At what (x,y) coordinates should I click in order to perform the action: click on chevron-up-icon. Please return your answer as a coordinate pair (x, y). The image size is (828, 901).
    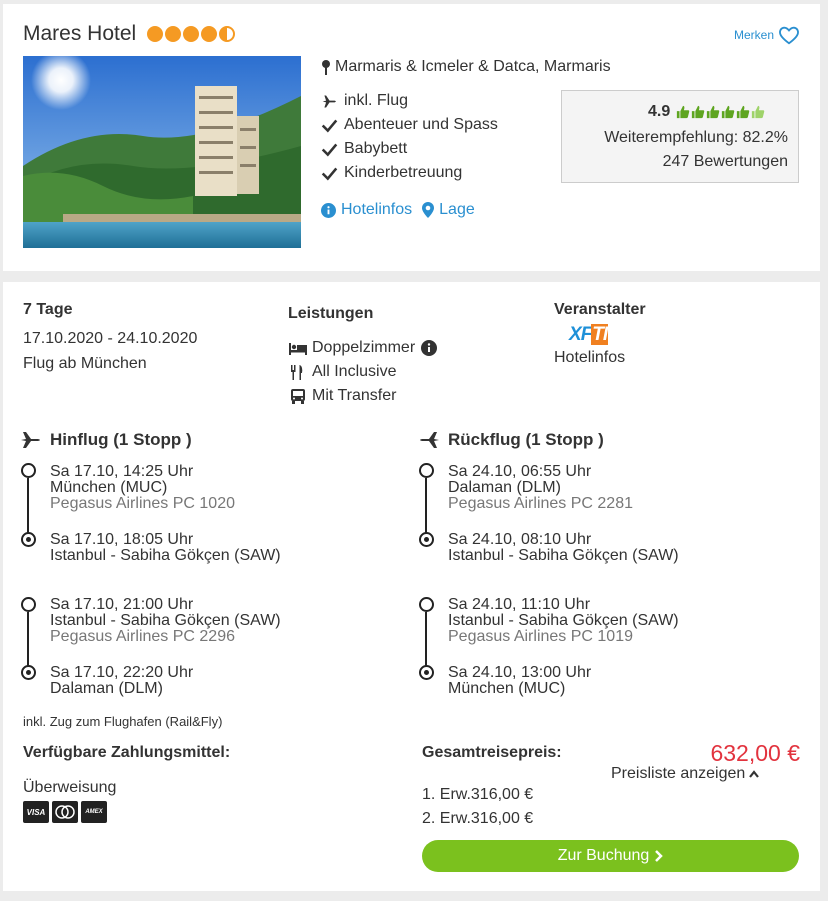
    Looking at the image, I should click on (754, 774).